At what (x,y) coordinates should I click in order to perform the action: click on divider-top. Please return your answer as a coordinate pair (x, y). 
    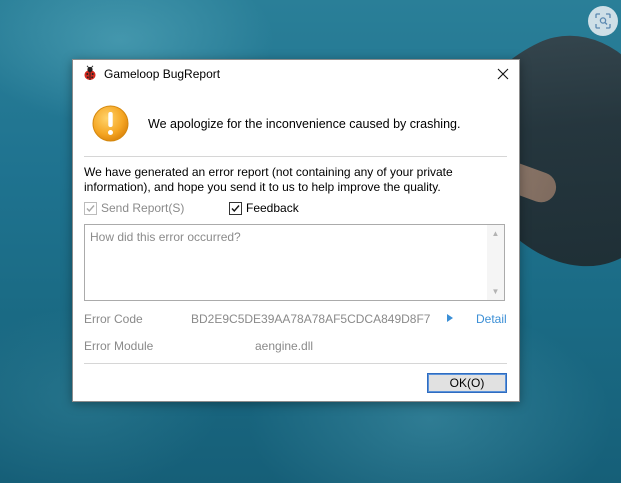
    Looking at the image, I should click on (295, 156).